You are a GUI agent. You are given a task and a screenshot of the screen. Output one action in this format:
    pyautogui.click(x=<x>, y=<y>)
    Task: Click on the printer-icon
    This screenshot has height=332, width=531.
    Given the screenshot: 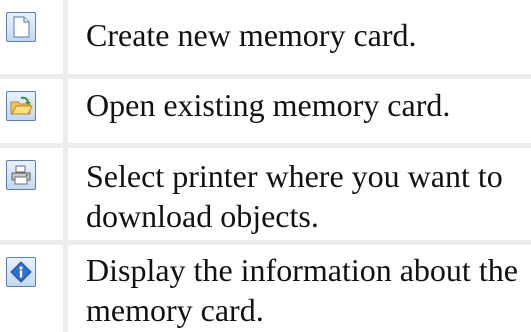 What is the action you would take?
    pyautogui.click(x=21, y=175)
    